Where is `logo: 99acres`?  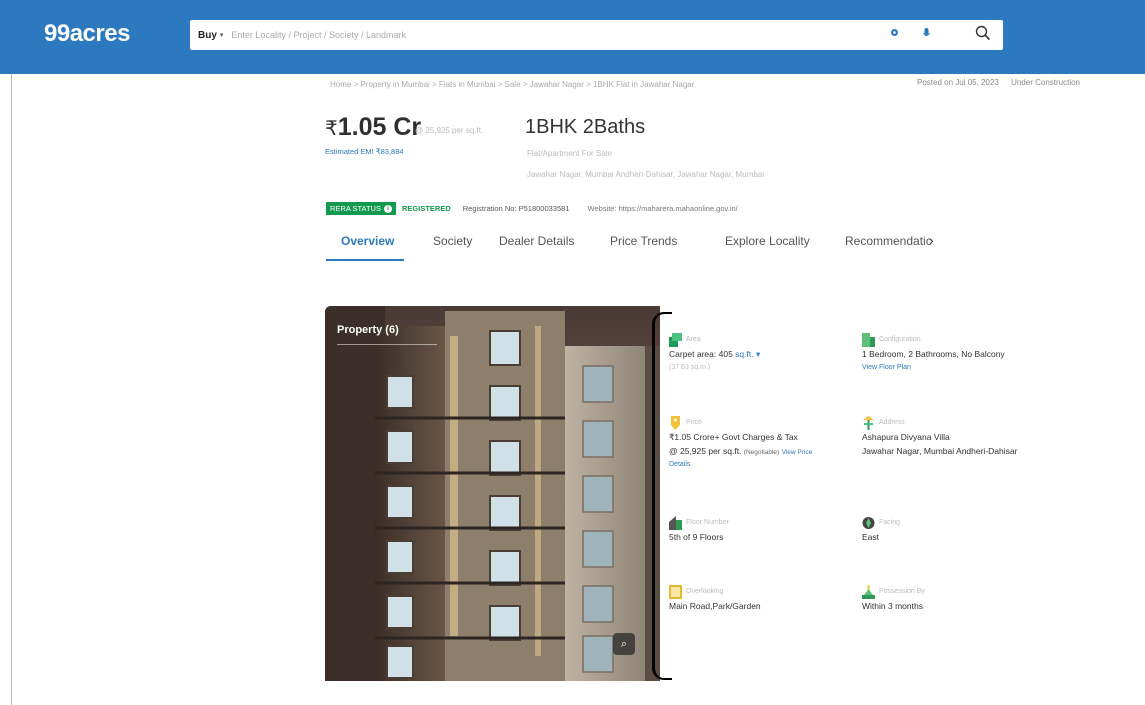
logo: 99acres is located at coordinates (87, 34).